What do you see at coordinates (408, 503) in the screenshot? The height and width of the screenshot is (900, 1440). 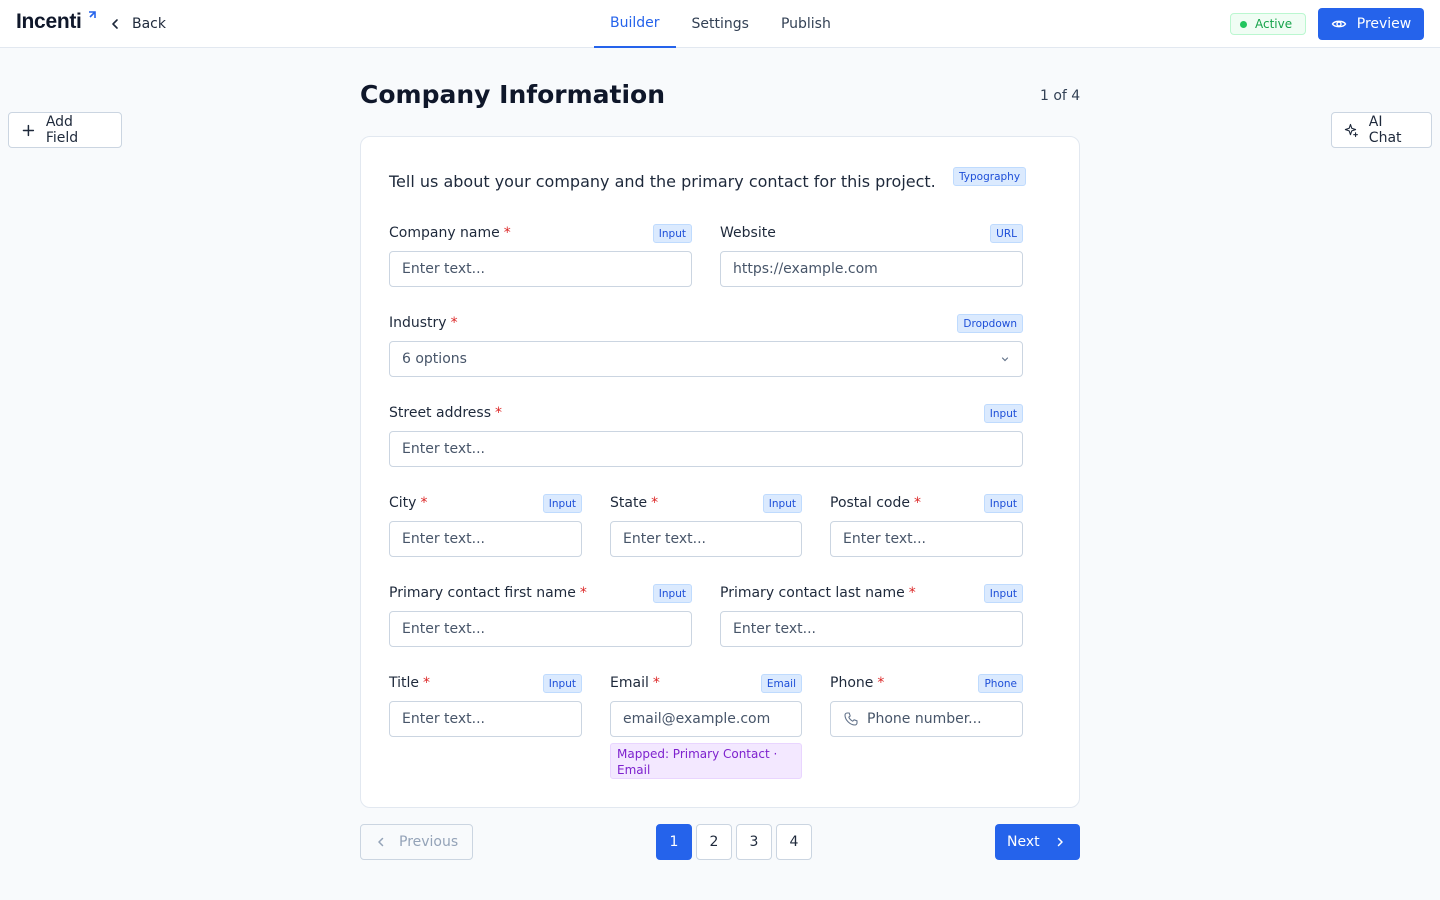 I see `field-label: City *` at bounding box center [408, 503].